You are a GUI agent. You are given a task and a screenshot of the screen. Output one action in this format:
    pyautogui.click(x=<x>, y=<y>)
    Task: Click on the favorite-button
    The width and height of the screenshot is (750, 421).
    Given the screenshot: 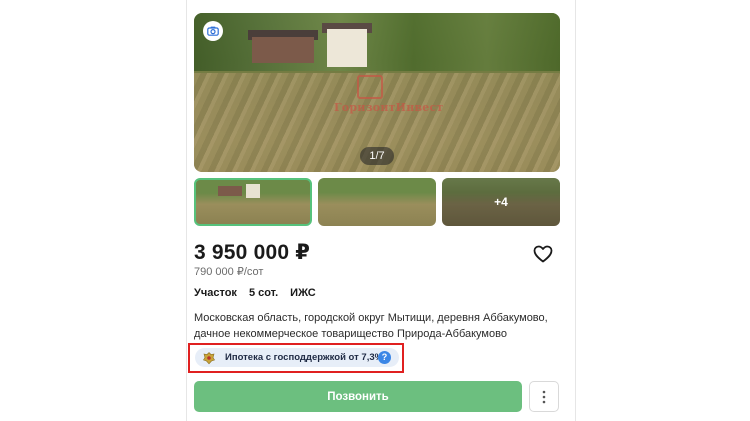 What is the action you would take?
    pyautogui.click(x=543, y=254)
    